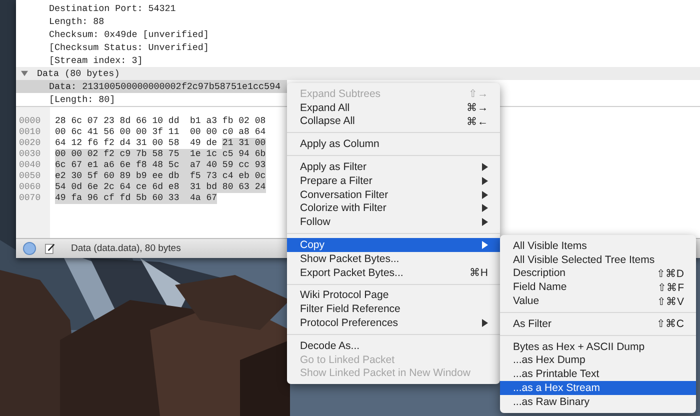 The image size is (700, 416). Describe the element at coordinates (50, 248) in the screenshot. I see `edit-icon` at that location.